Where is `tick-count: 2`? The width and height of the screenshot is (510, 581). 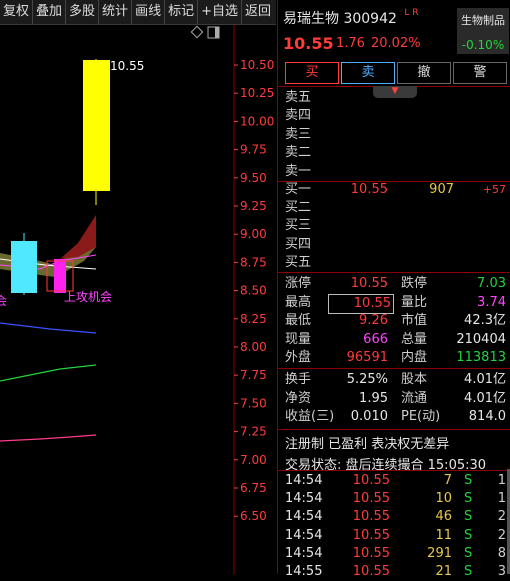 tick-count: 2 is located at coordinates (501, 535).